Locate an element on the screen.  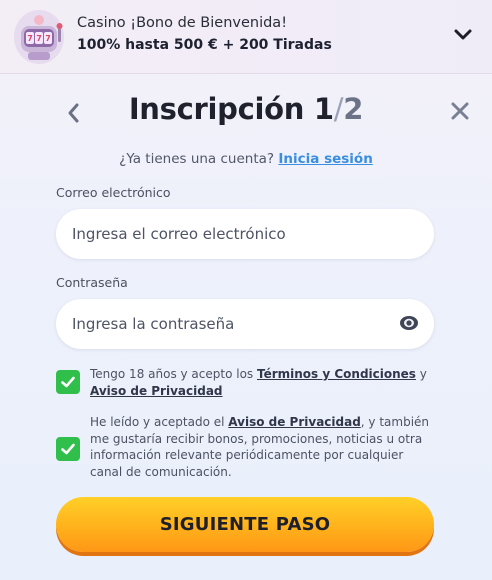
banner-subtitle: Casino ¡Bono de Bienvenida! is located at coordinates (182, 23).